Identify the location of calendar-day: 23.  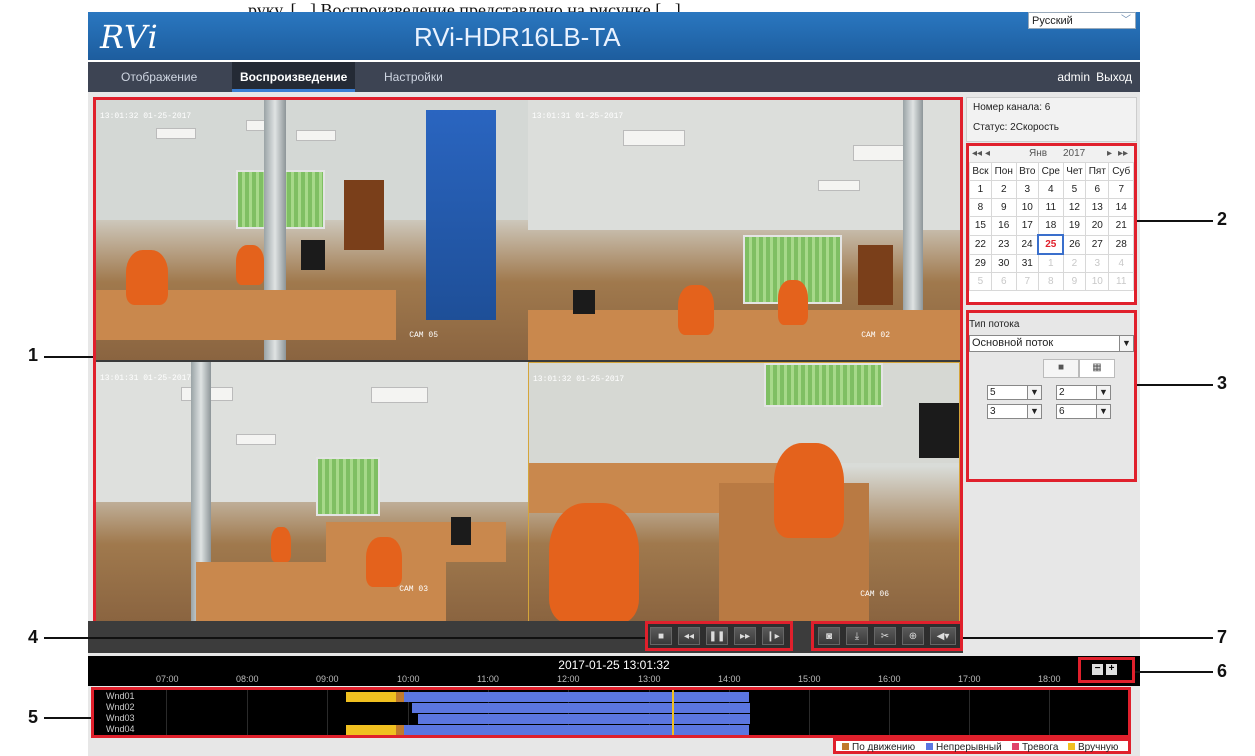
(1003, 244).